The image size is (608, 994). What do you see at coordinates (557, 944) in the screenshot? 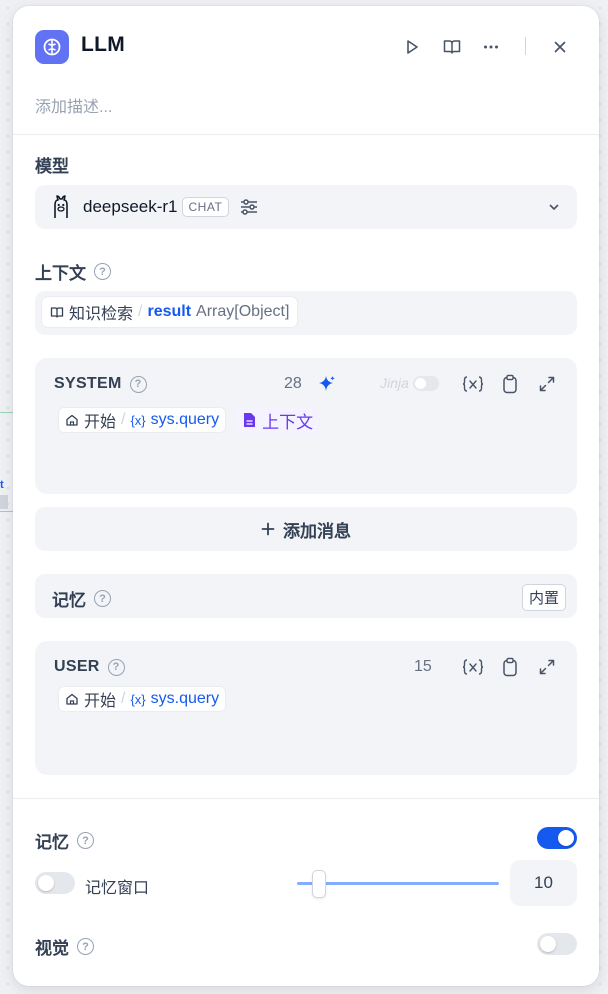
I see `vision-toggle` at bounding box center [557, 944].